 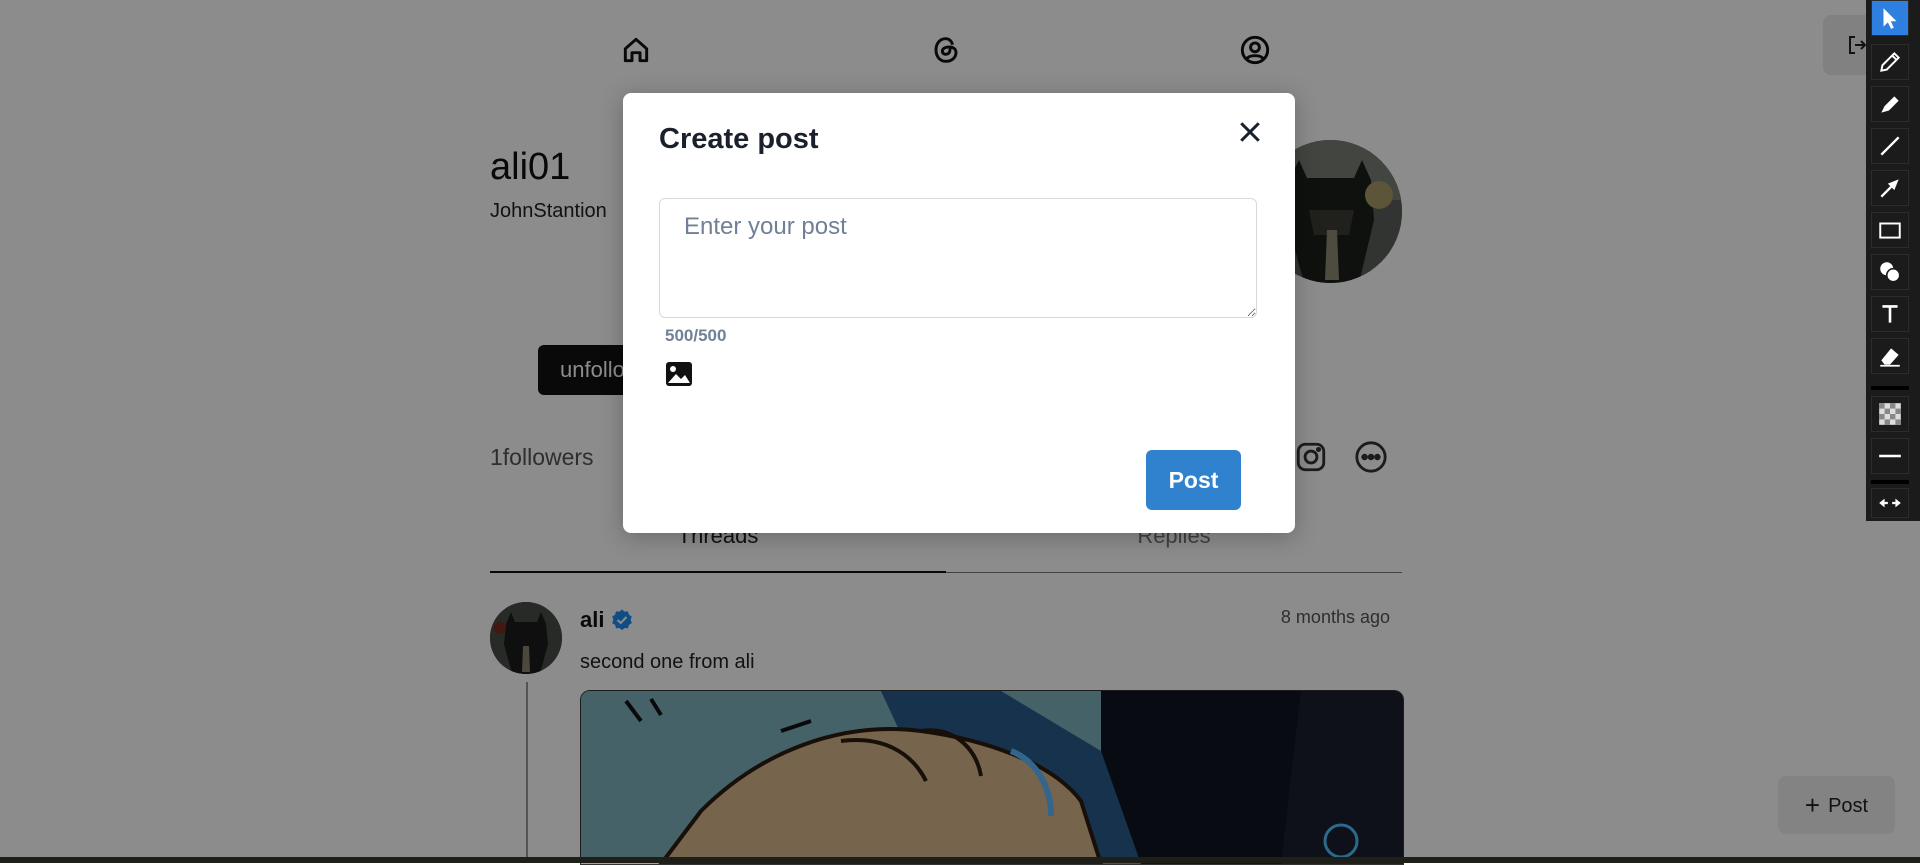 What do you see at coordinates (1890, 414) in the screenshot?
I see `opacity-icon` at bounding box center [1890, 414].